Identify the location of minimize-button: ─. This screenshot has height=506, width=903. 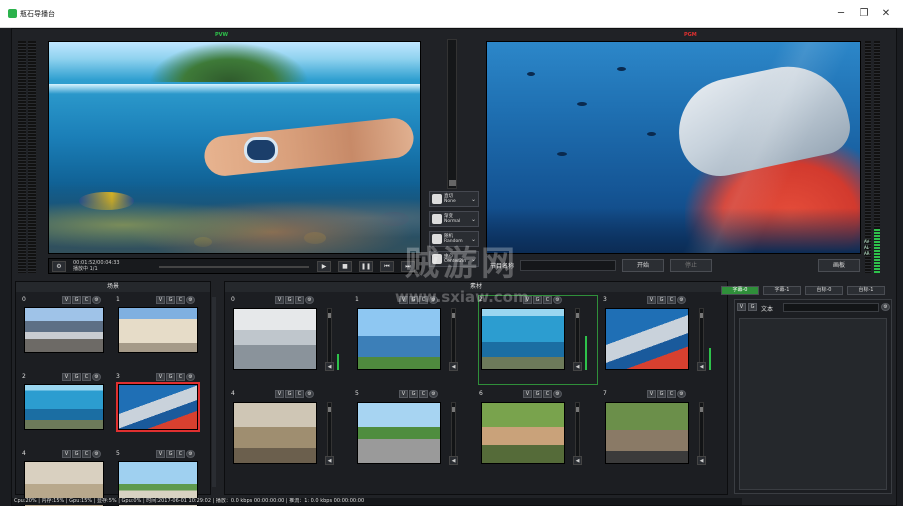
(841, 14).